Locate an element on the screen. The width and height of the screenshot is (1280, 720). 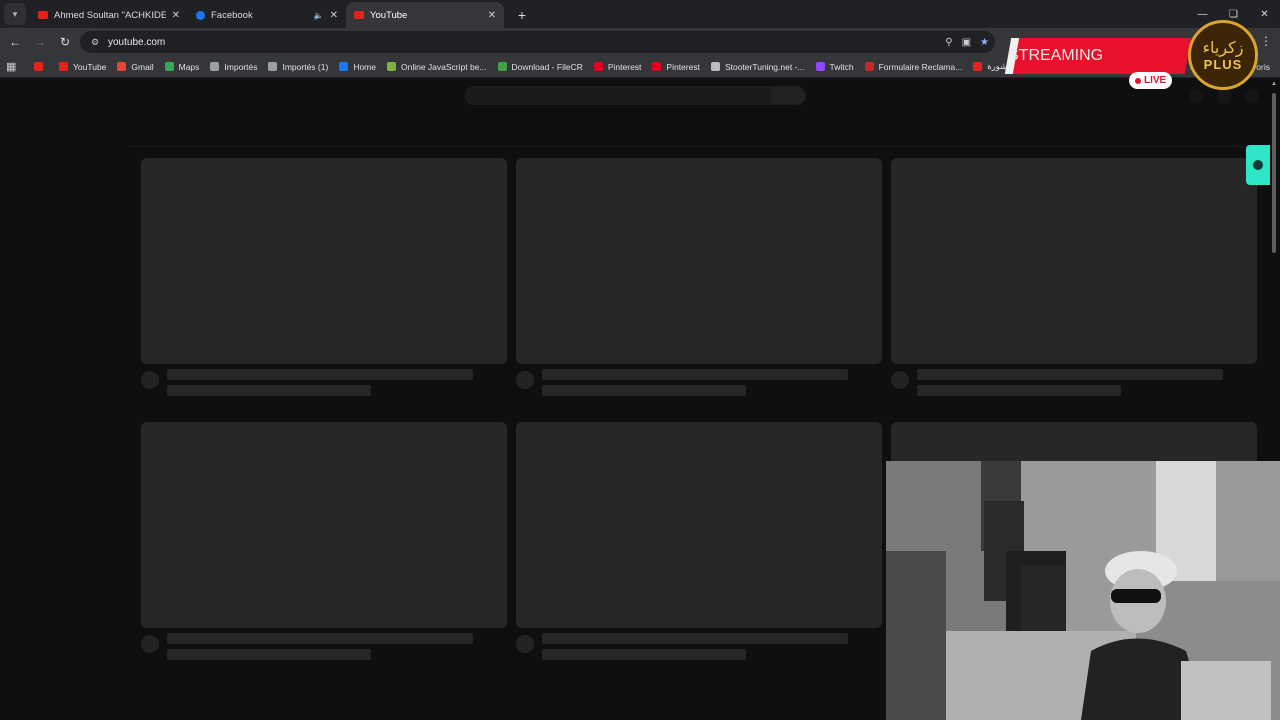
tab-2: YouTube ✕ is located at coordinates (425, 15).